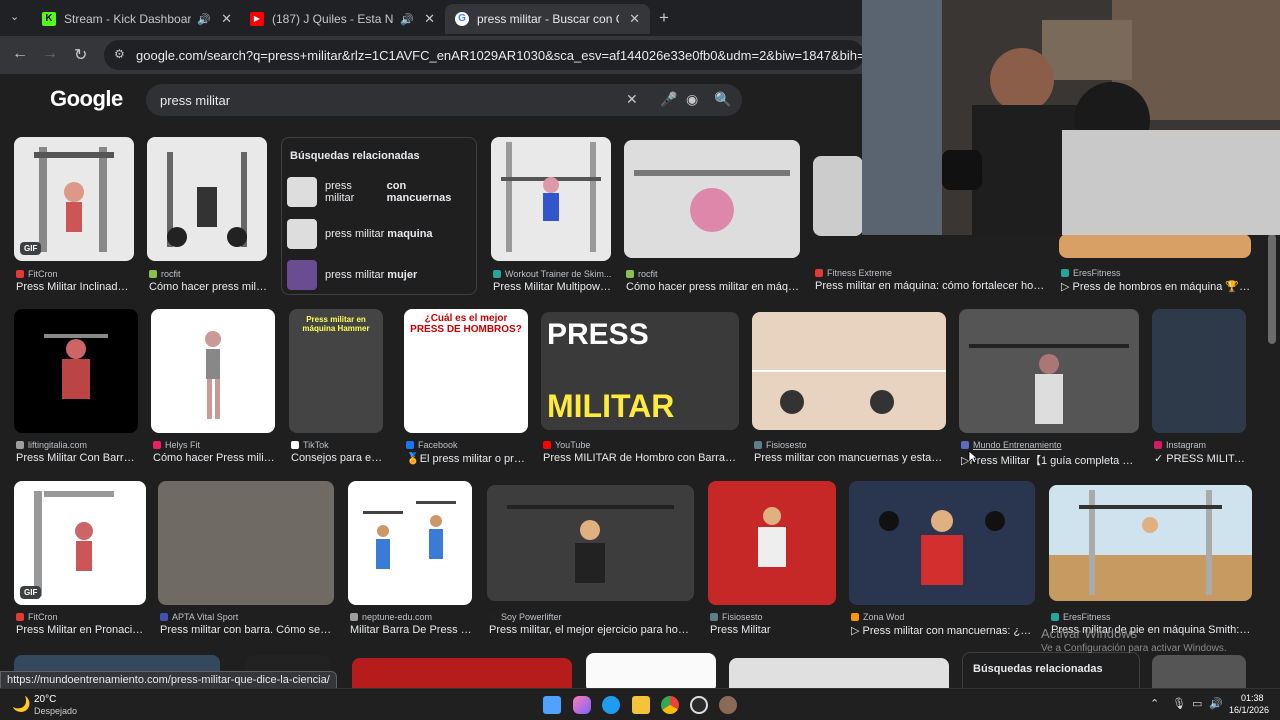 The image size is (1280, 720). I want to click on result-caption: Cómo hacer press militar en máquina, so click(713, 287).